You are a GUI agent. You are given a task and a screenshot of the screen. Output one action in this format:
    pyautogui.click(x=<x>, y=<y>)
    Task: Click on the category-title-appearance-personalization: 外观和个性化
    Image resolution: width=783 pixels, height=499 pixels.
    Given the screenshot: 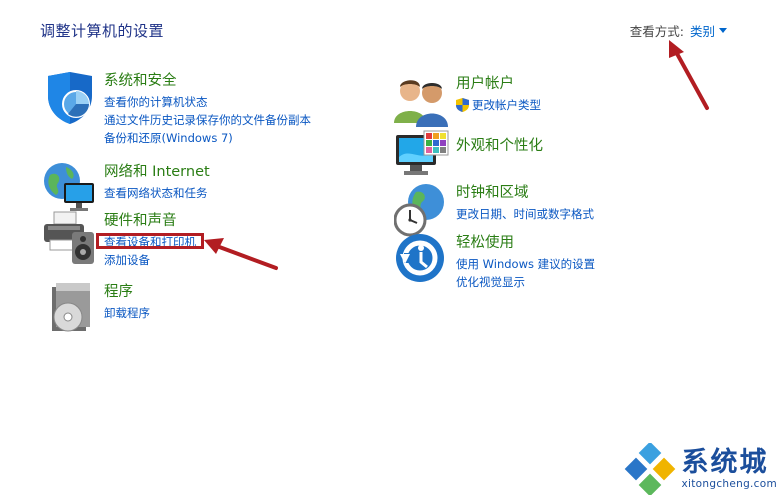 What is the action you would take?
    pyautogui.click(x=499, y=146)
    